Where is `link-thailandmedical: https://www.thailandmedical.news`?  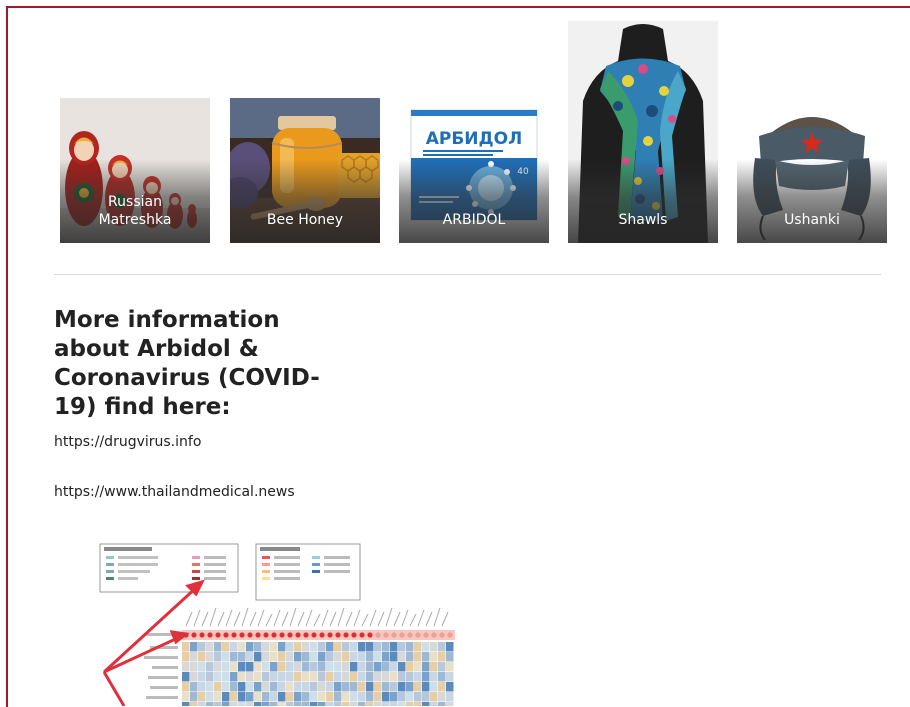
link-thailandmedical: https://www.thailandmedical.news is located at coordinates (174, 492).